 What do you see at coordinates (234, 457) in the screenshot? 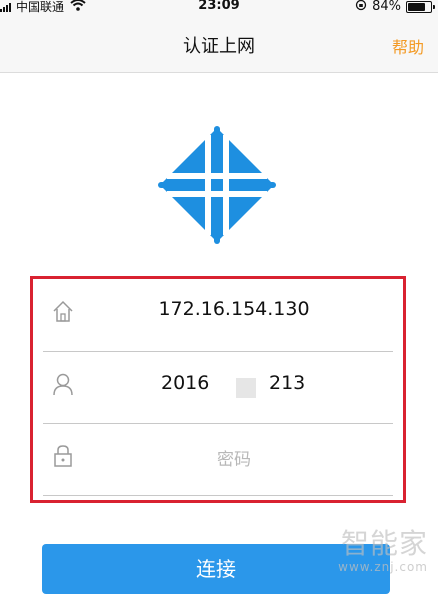
I see `password-input: 密码` at bounding box center [234, 457].